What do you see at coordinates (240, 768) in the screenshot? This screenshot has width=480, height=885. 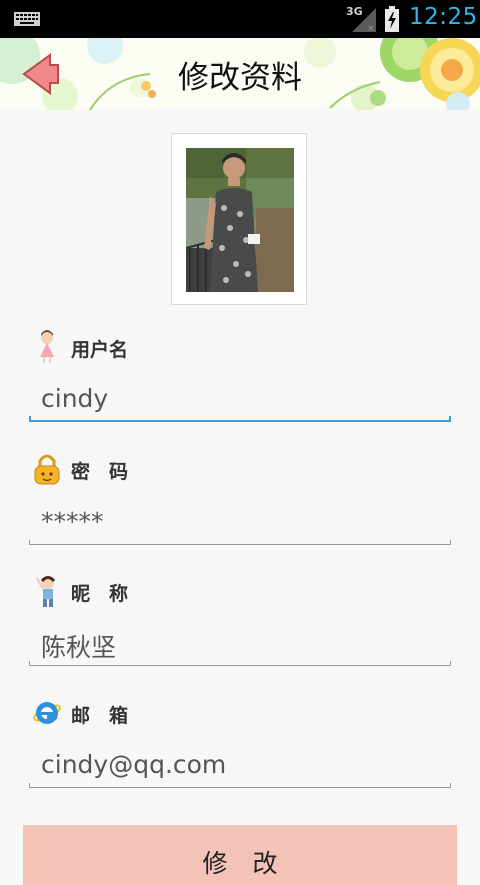 I see `email-field: cindy@qq.com` at bounding box center [240, 768].